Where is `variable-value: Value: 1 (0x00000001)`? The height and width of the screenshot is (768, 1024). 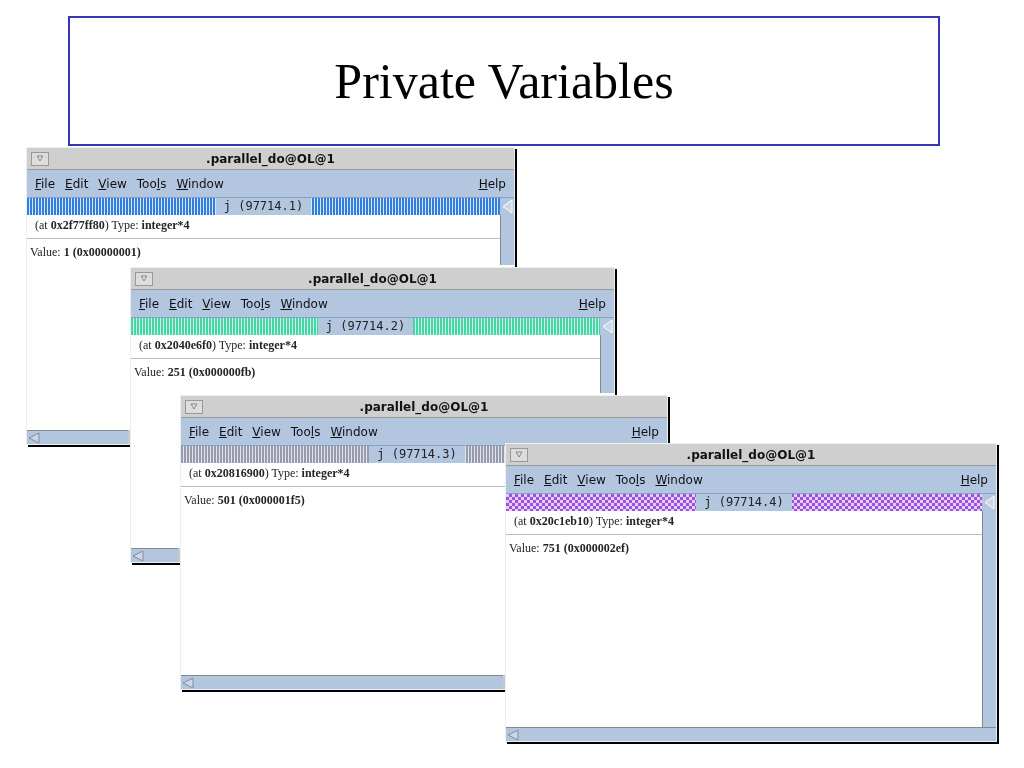 variable-value: Value: 1 (0x00000001) is located at coordinates (85, 252).